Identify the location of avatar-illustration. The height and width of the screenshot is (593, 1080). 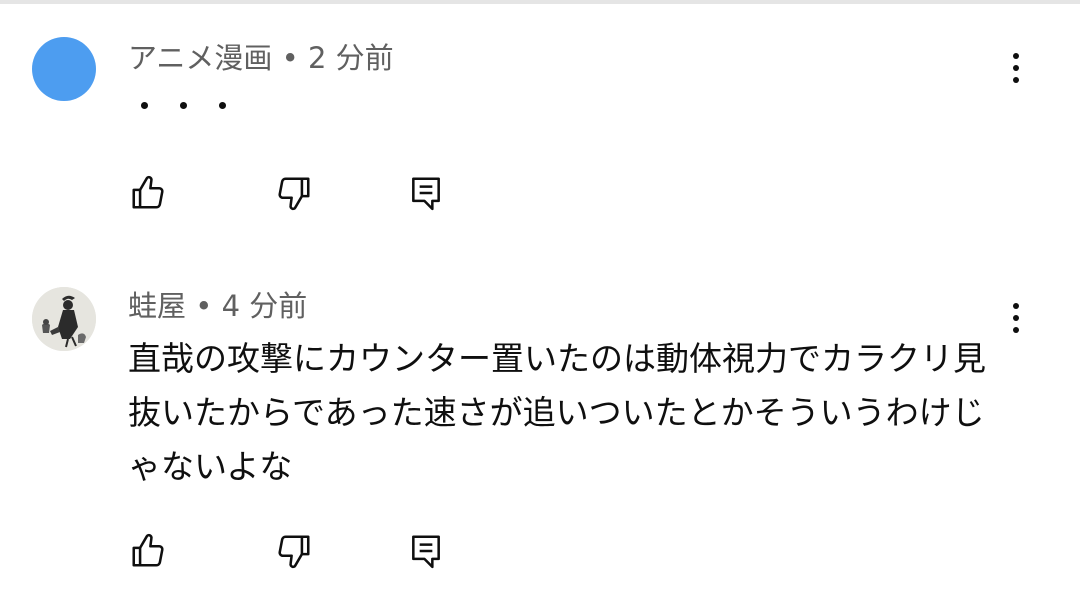
(64, 319).